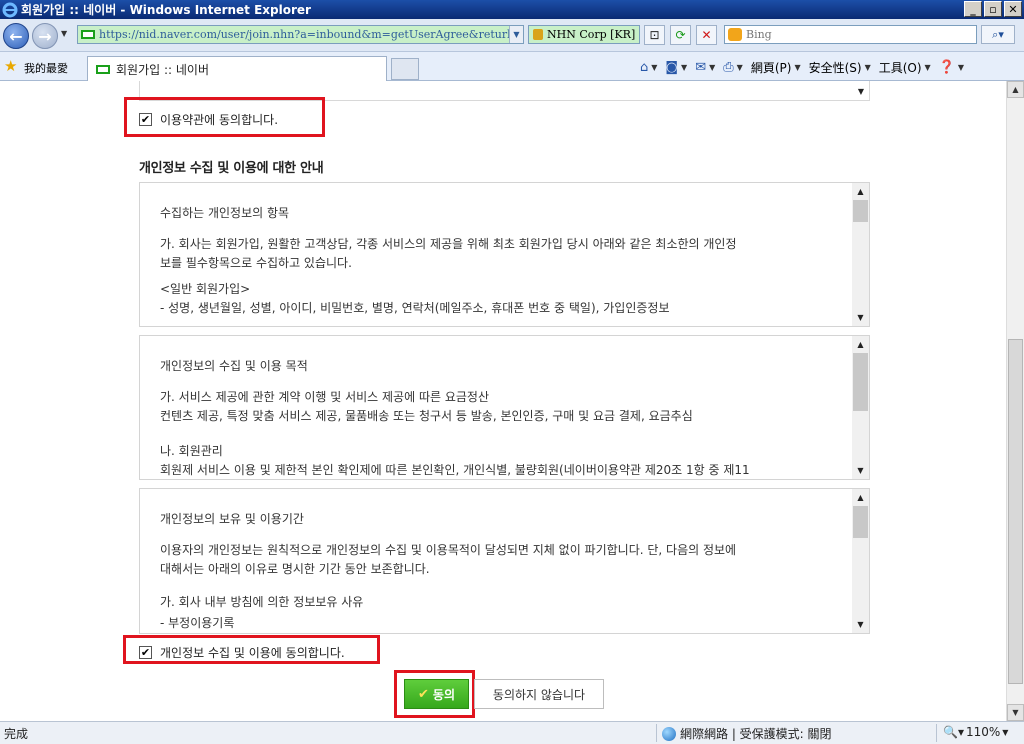  What do you see at coordinates (256, 263) in the screenshot?
I see `policy-line: 보를 필수항목으로 수집하고 있습니다.` at bounding box center [256, 263].